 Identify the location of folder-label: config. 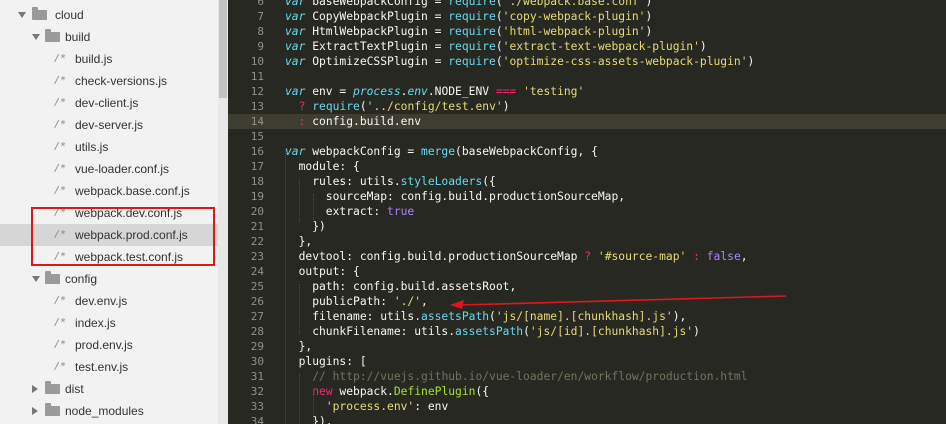
(81, 279).